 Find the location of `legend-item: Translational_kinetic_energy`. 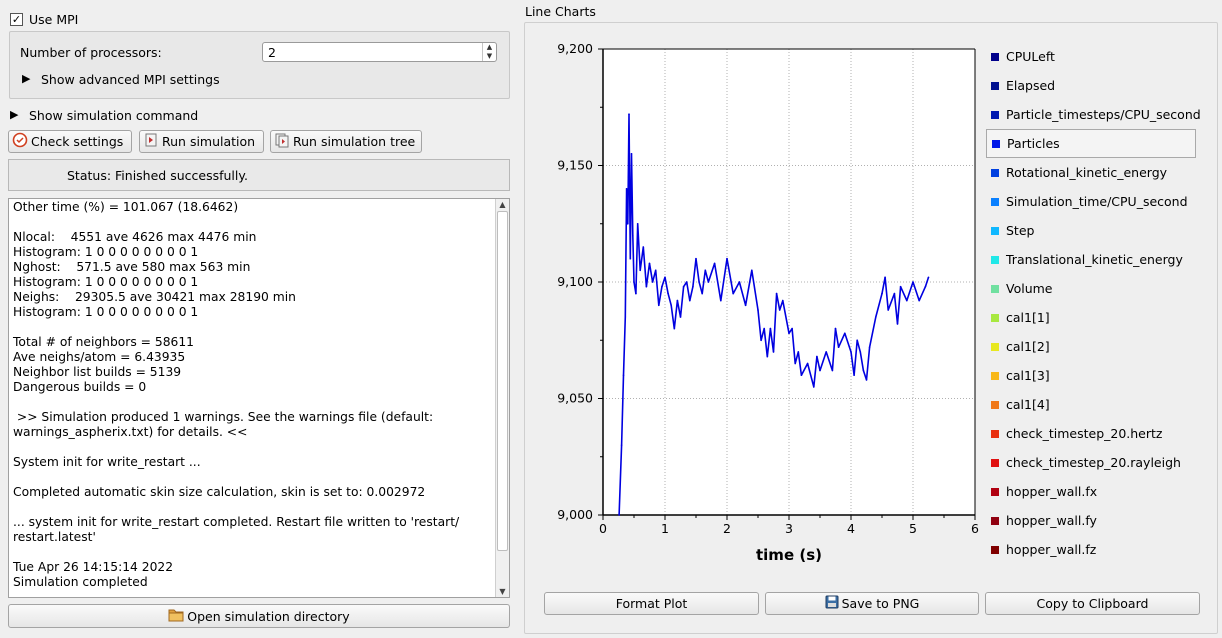

legend-item: Translational_kinetic_energy is located at coordinates (1091, 259).